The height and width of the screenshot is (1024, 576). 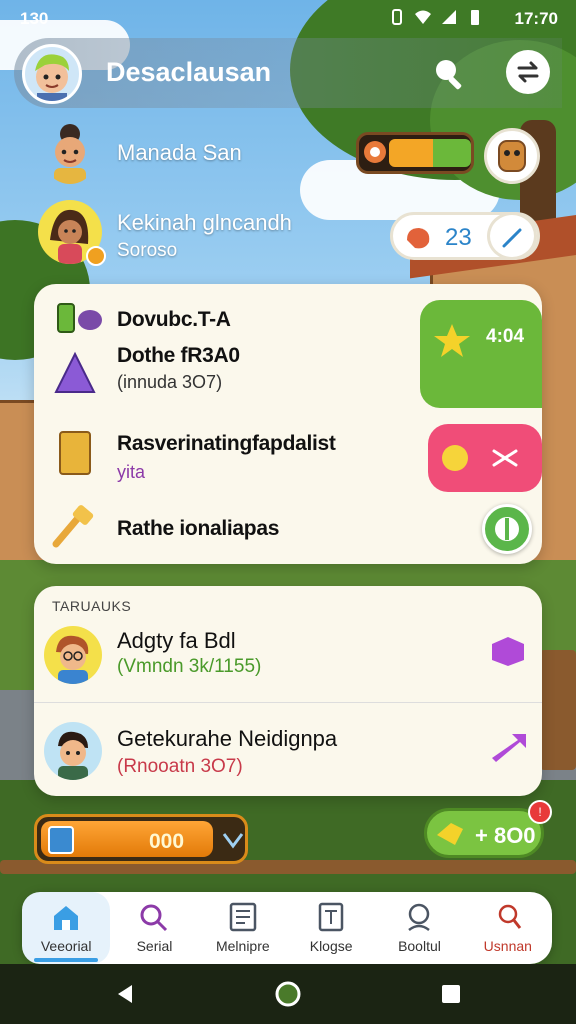 What do you see at coordinates (418, 238) in the screenshot?
I see `hand-icon` at bounding box center [418, 238].